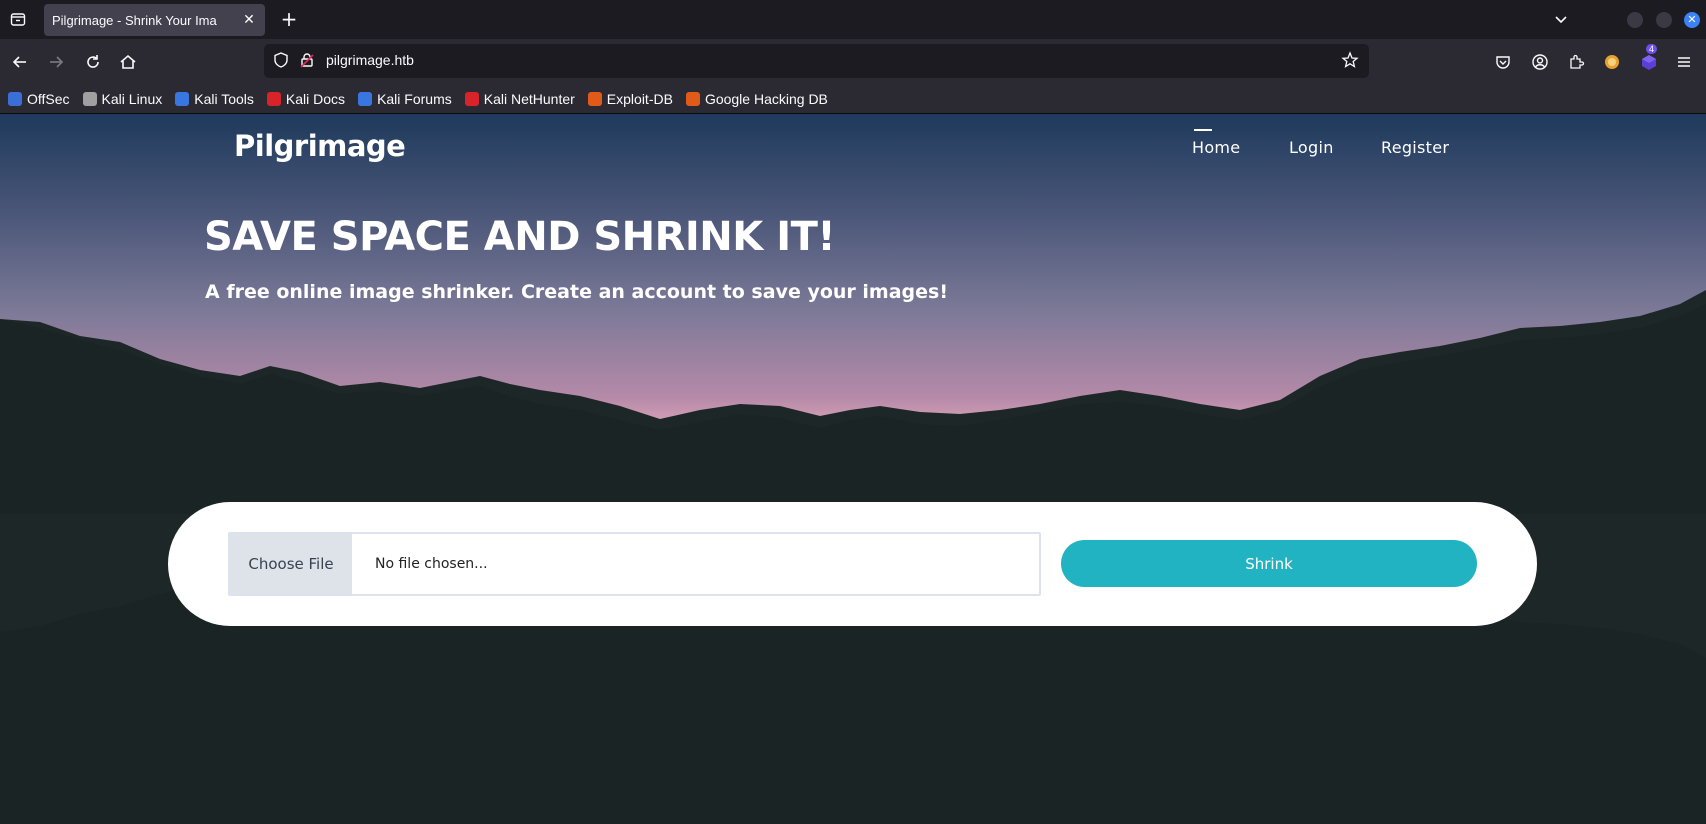 The height and width of the screenshot is (824, 1706). Describe the element at coordinates (18, 19) in the screenshot. I see `firefox-view-icon` at that location.